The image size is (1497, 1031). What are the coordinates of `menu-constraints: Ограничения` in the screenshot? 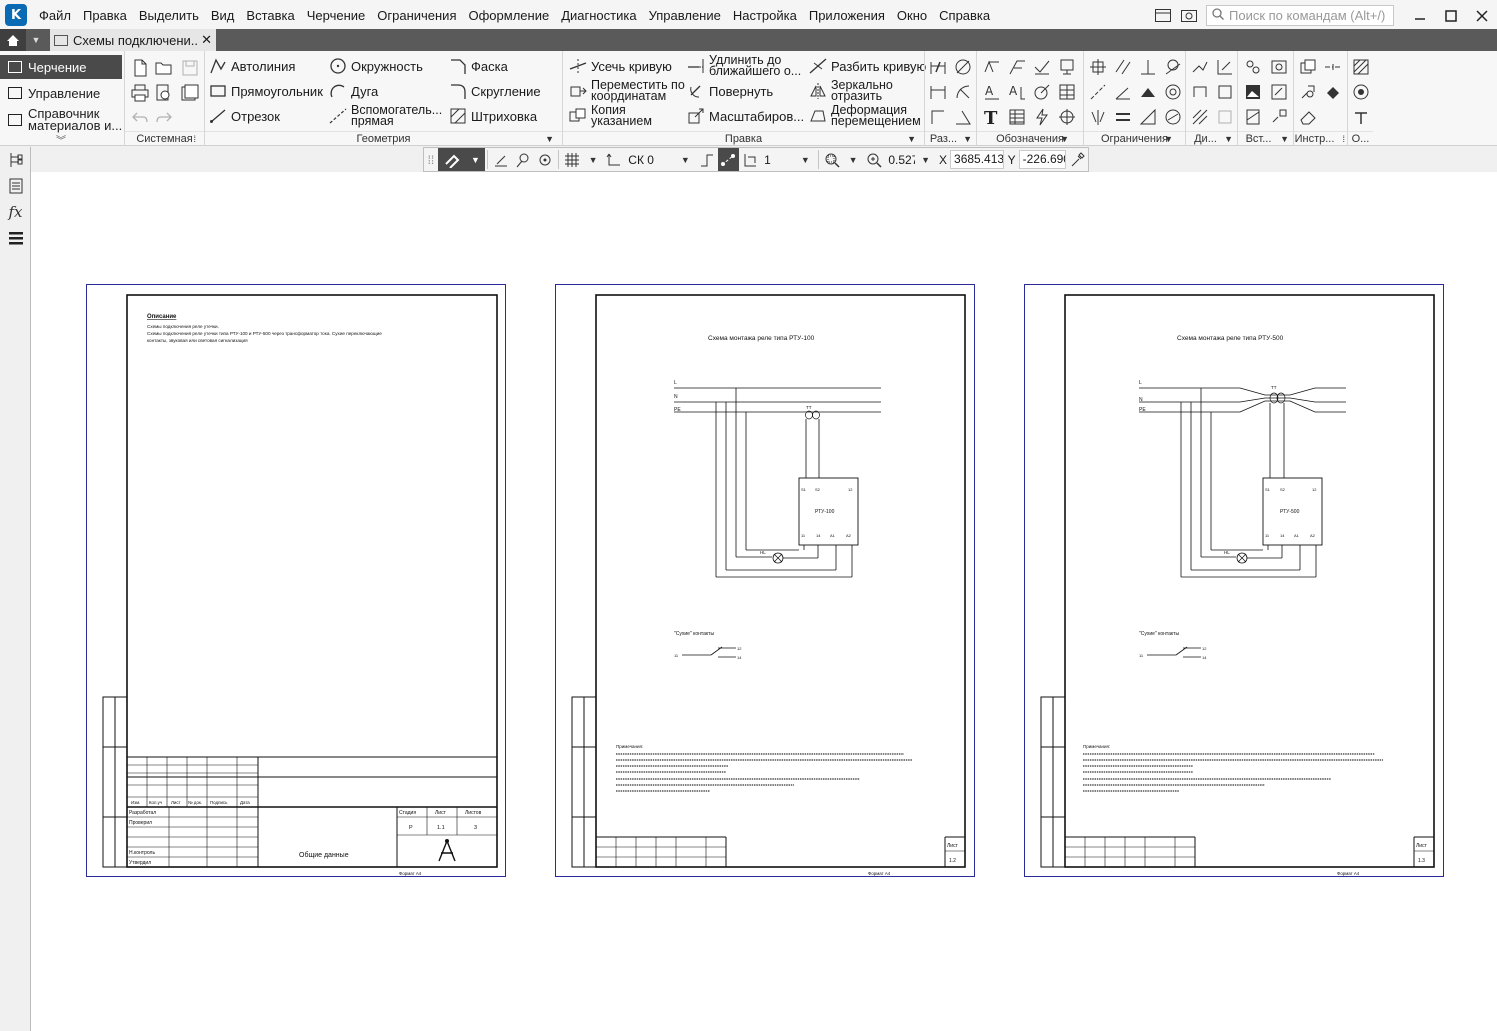 It's located at (416, 15).